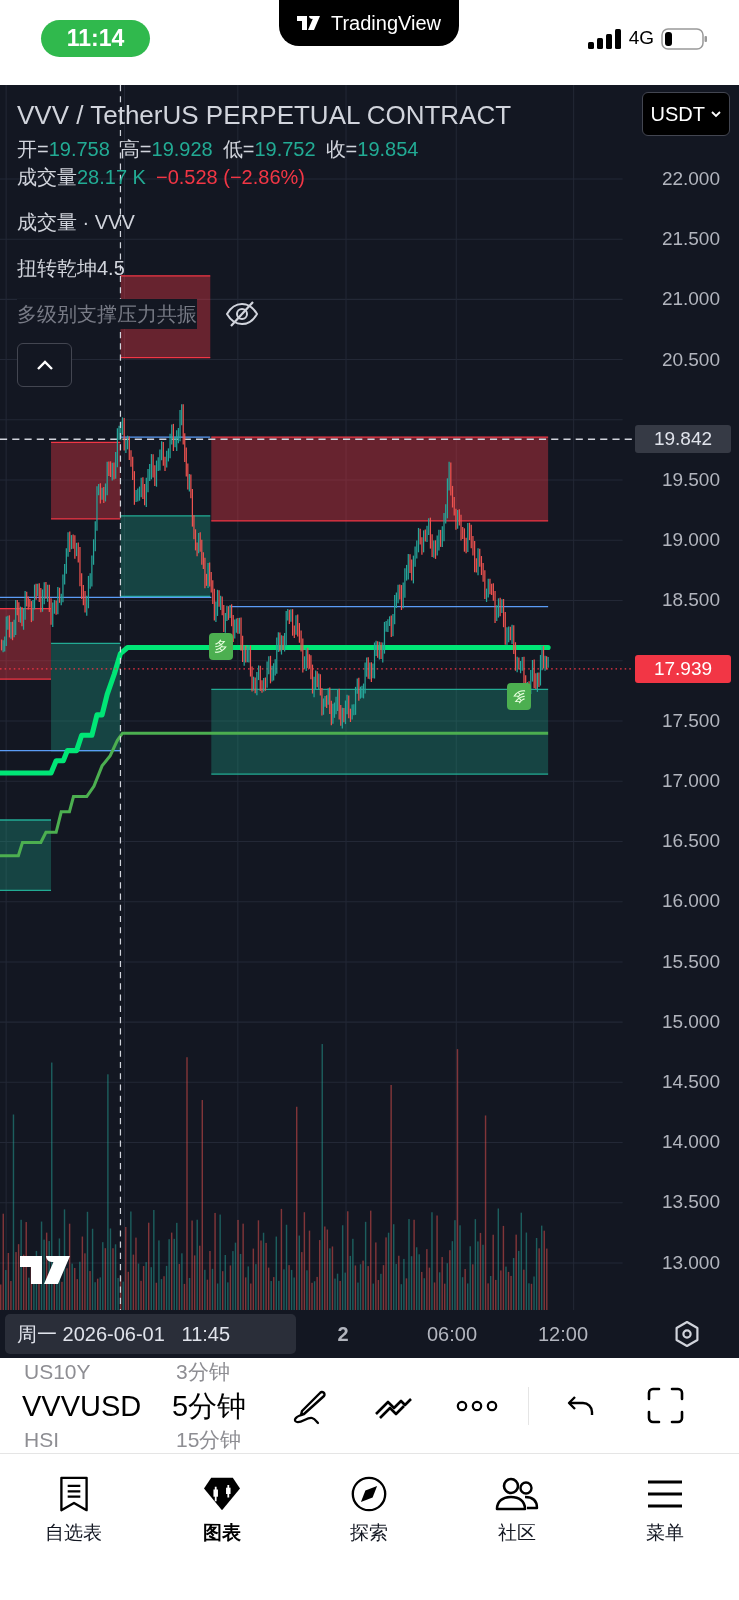 This screenshot has height=1600, width=739. What do you see at coordinates (135, 149) in the screenshot?
I see `ohlc-label: 高=` at bounding box center [135, 149].